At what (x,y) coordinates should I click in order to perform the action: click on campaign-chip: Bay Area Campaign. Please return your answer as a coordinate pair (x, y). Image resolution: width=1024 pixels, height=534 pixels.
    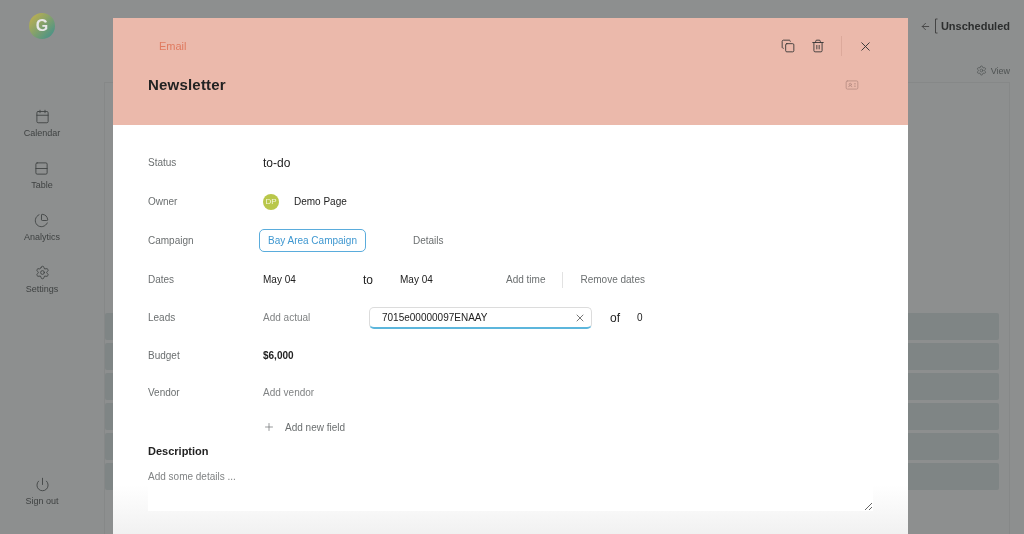
    Looking at the image, I should click on (312, 240).